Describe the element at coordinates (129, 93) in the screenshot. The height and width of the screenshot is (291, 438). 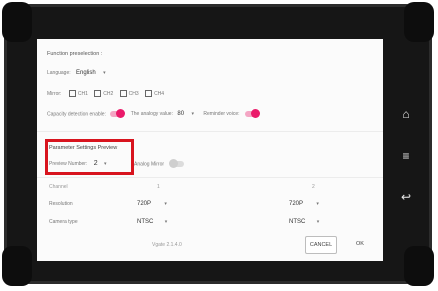
I see `mirror-ch3-checkbox: CH3` at that location.